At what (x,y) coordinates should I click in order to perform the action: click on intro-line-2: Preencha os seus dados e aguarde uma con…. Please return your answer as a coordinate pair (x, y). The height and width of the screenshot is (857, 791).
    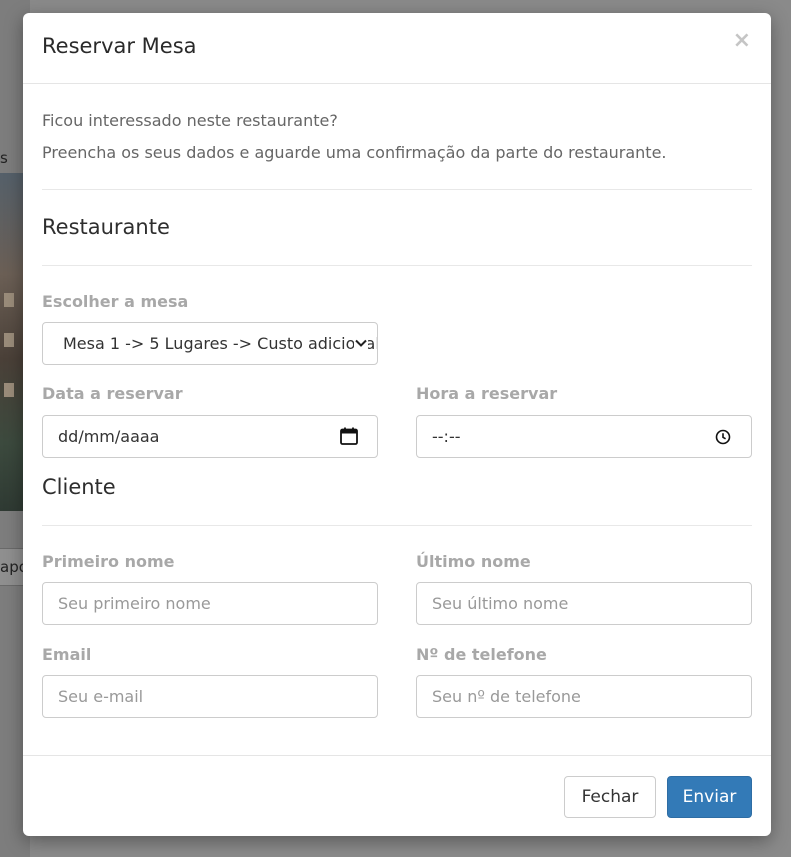
    Looking at the image, I should click on (354, 152).